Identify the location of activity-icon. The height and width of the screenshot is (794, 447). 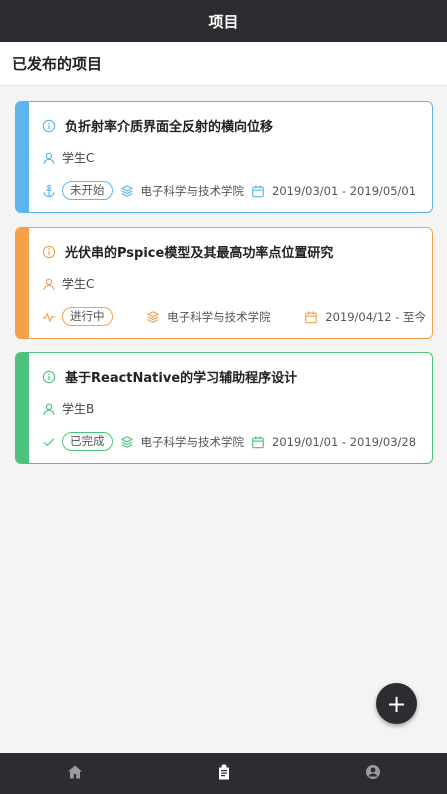
(49, 317).